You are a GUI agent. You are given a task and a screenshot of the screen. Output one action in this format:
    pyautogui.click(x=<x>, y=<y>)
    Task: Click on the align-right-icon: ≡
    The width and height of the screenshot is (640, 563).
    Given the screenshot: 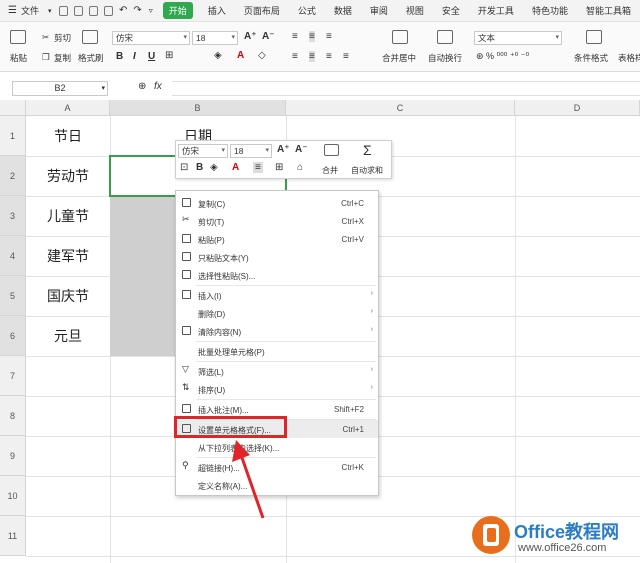 What is the action you would take?
    pyautogui.click(x=329, y=56)
    